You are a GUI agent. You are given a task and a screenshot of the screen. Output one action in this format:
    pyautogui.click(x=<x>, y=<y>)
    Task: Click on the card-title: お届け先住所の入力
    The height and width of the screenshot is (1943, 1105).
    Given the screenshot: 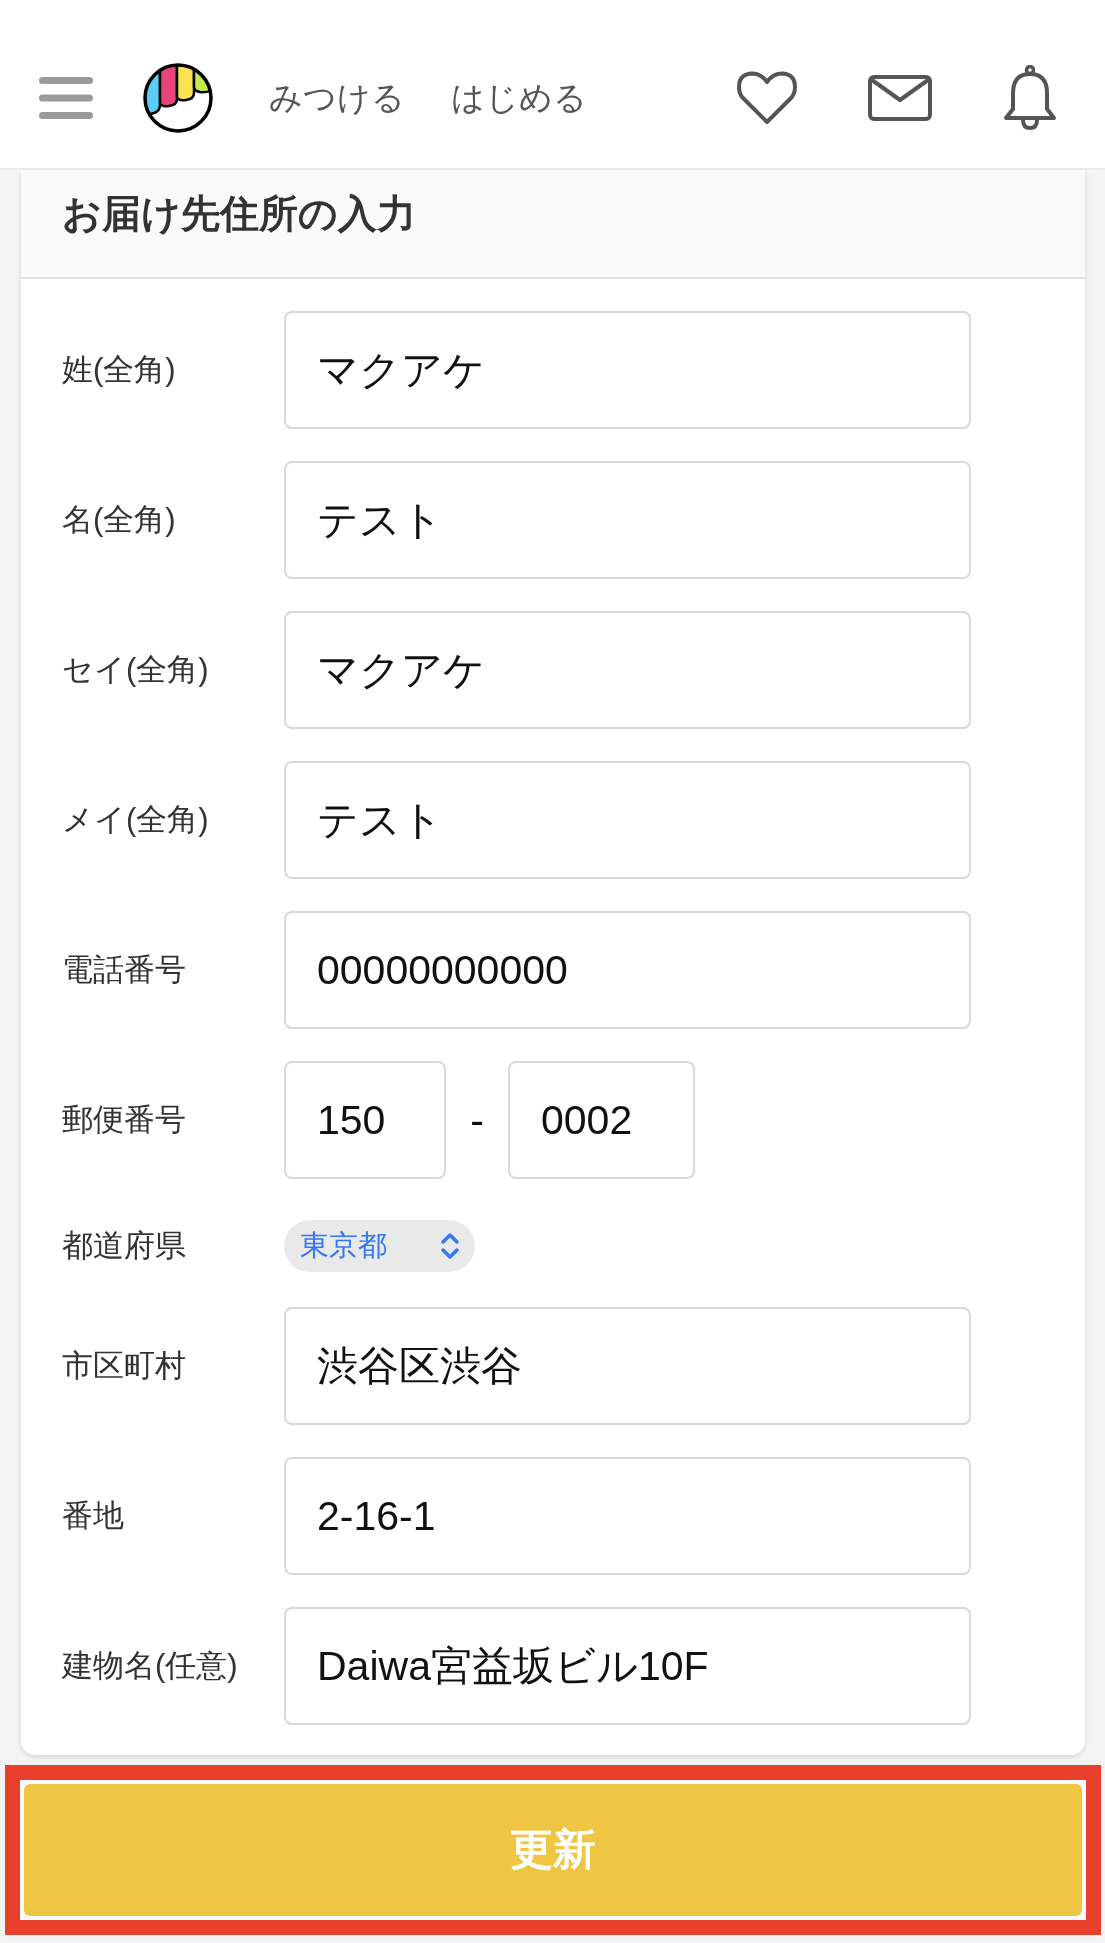 What is the action you would take?
    pyautogui.click(x=239, y=213)
    